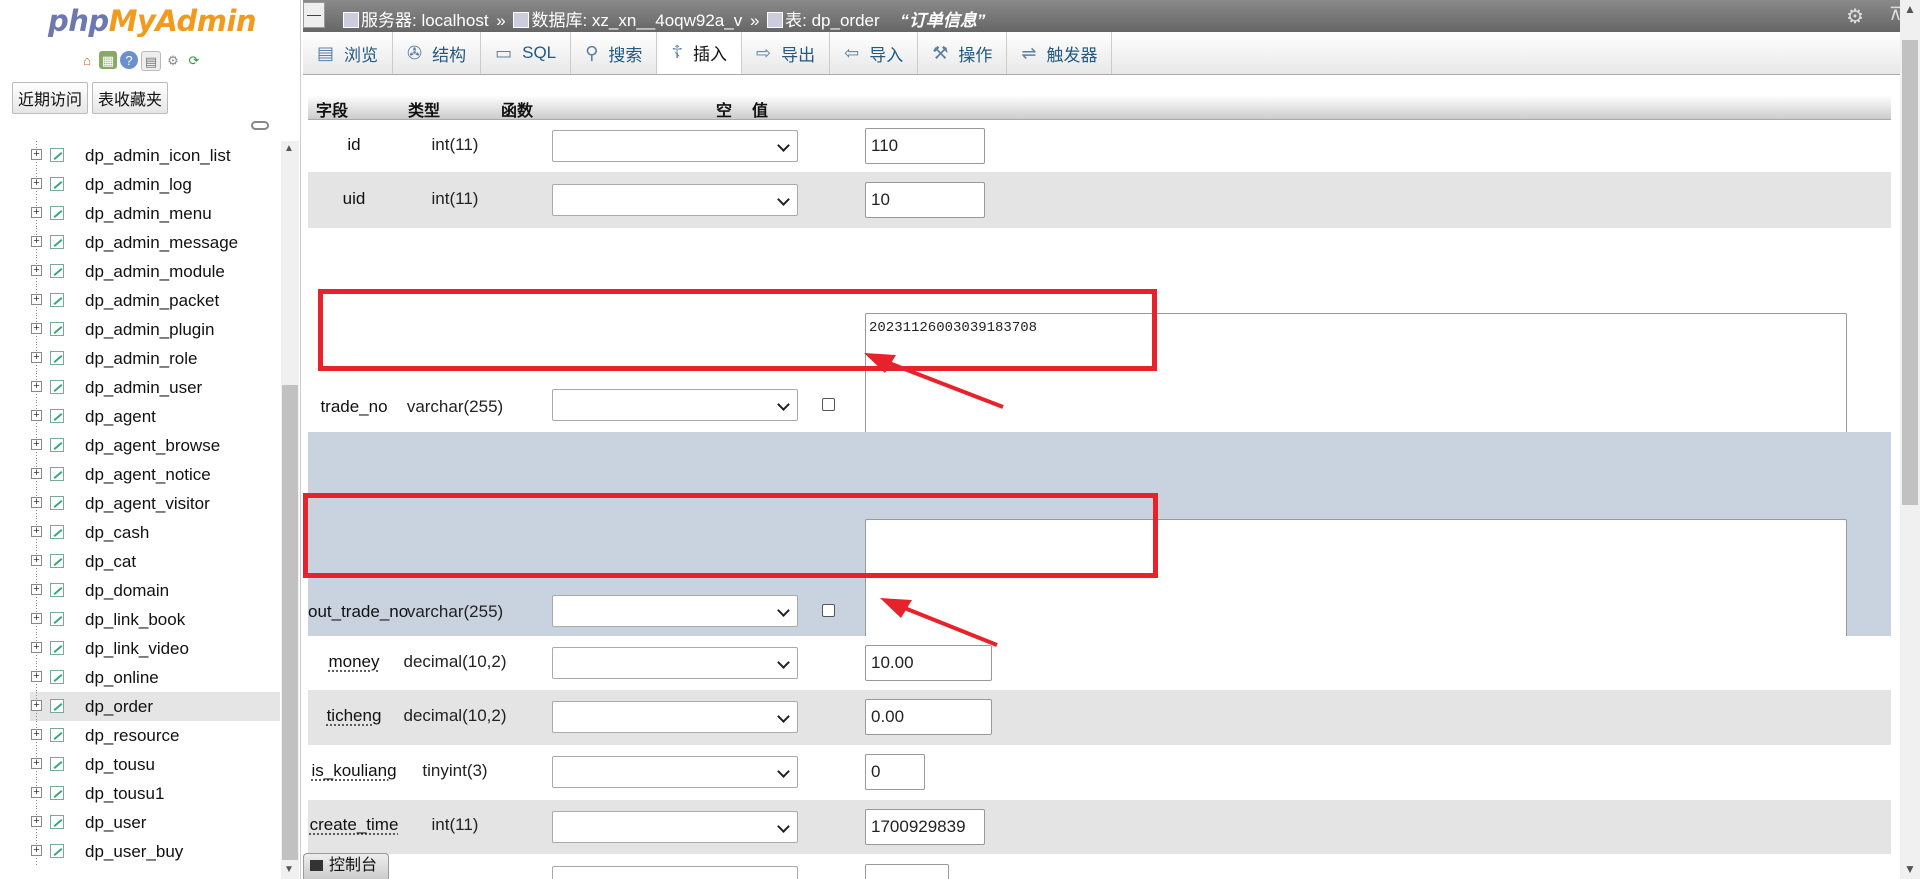  I want to click on main-scrollbar-thumb, so click(1910, 272).